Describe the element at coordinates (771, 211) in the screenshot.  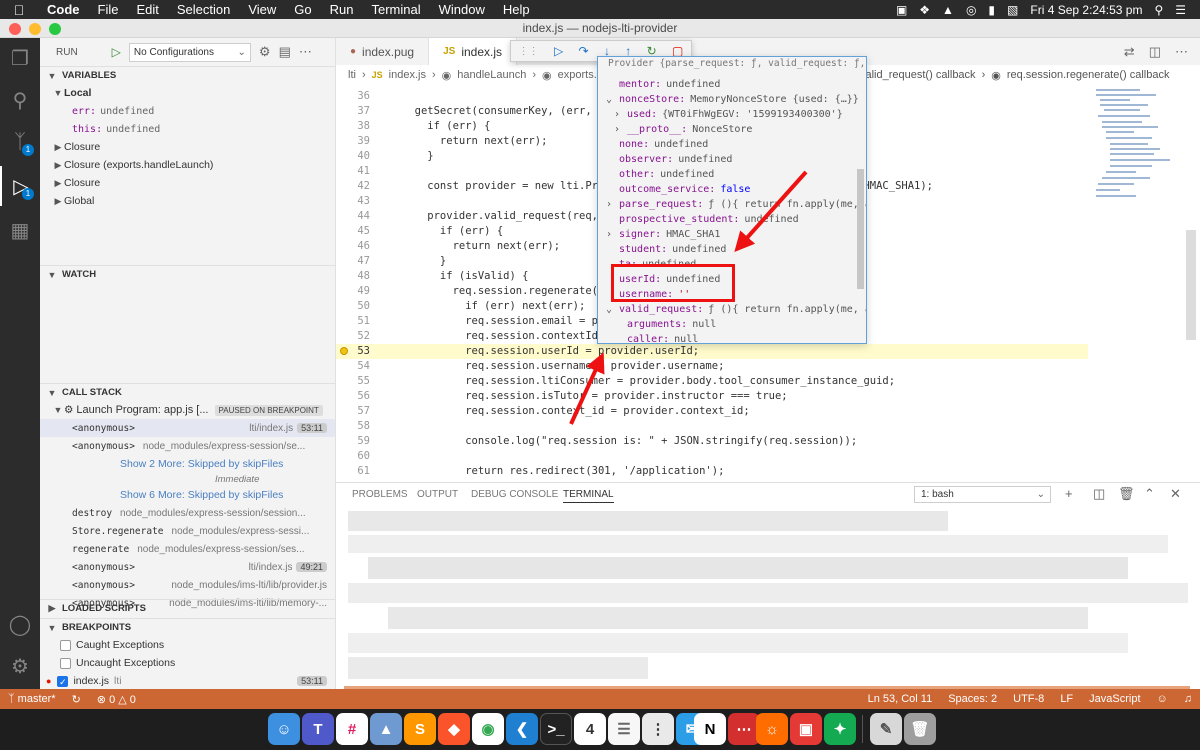
I see `annotation-arrow-to-box` at that location.